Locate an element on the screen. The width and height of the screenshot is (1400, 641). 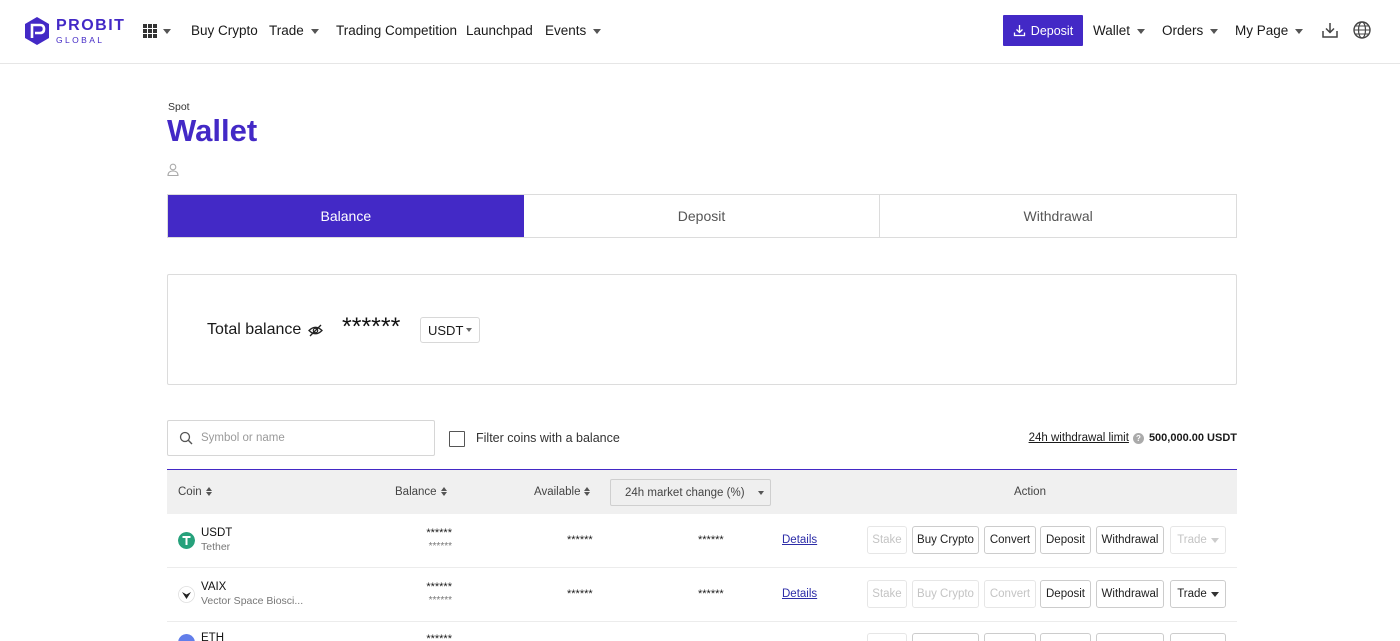
convert-button is located at coordinates (1010, 637).